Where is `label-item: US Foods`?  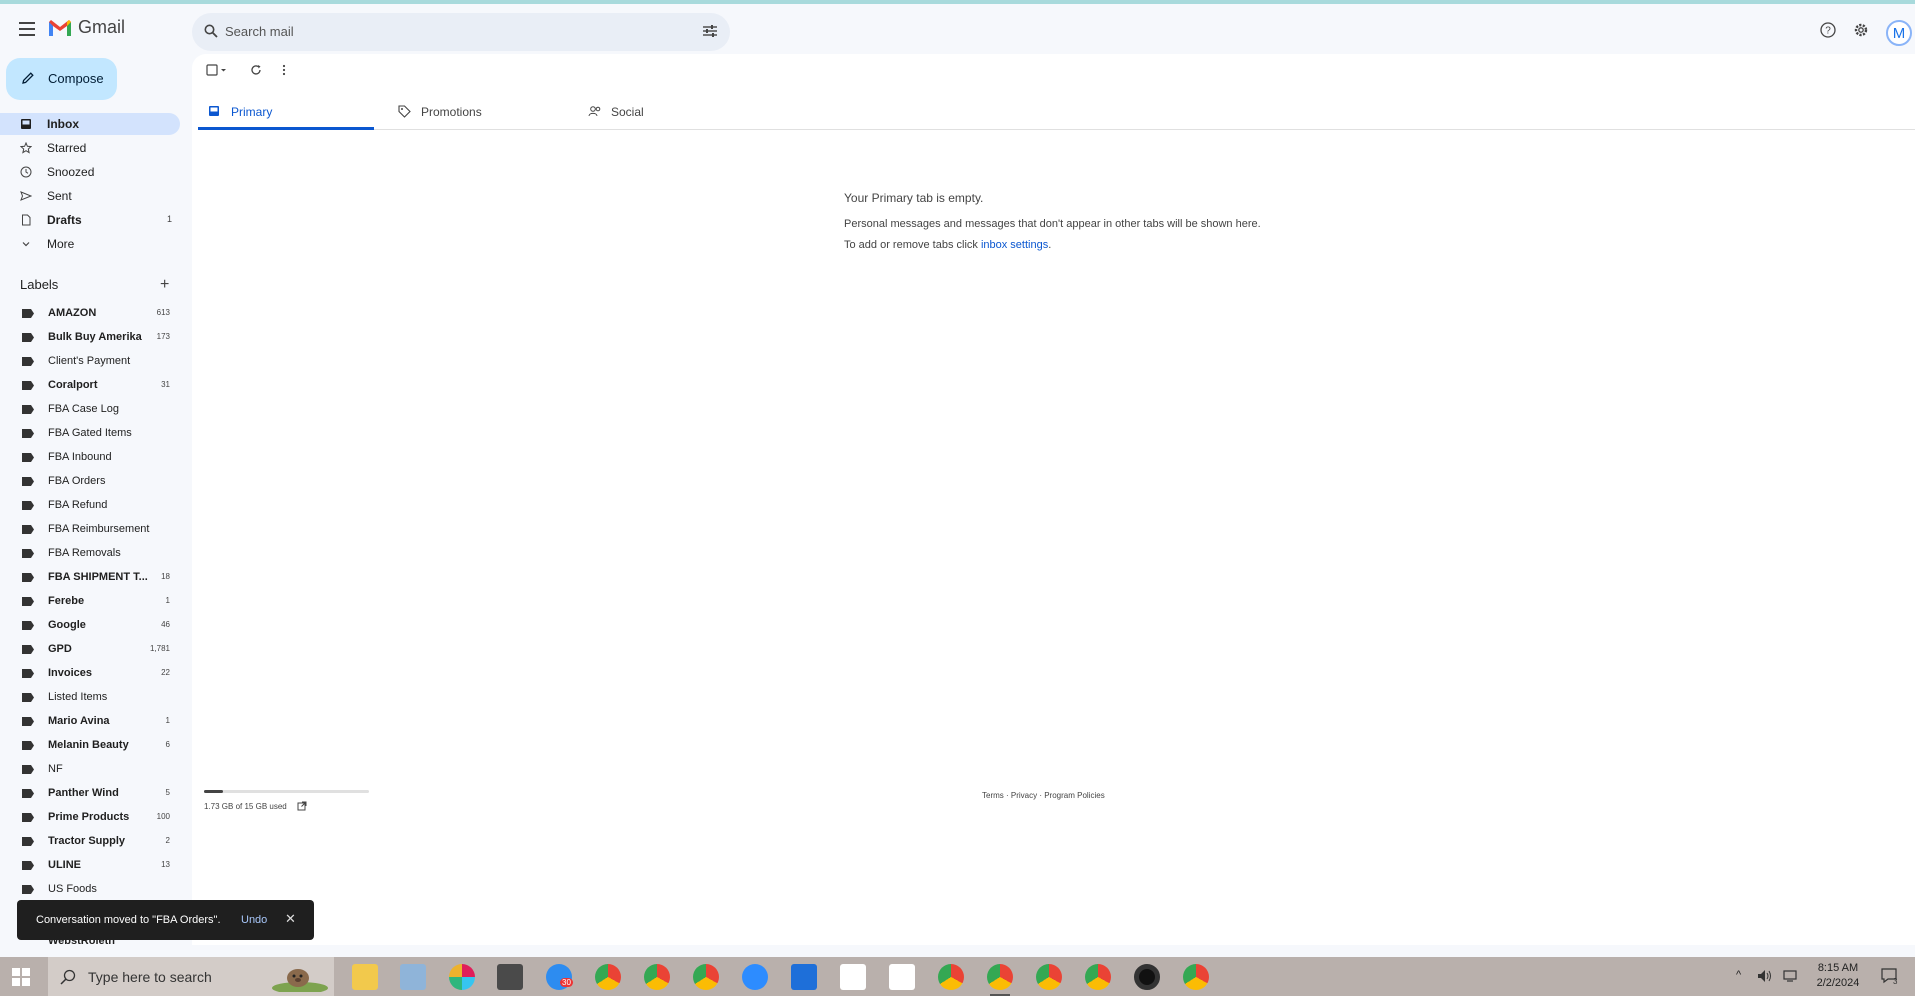
label-item: US Foods is located at coordinates (90, 889).